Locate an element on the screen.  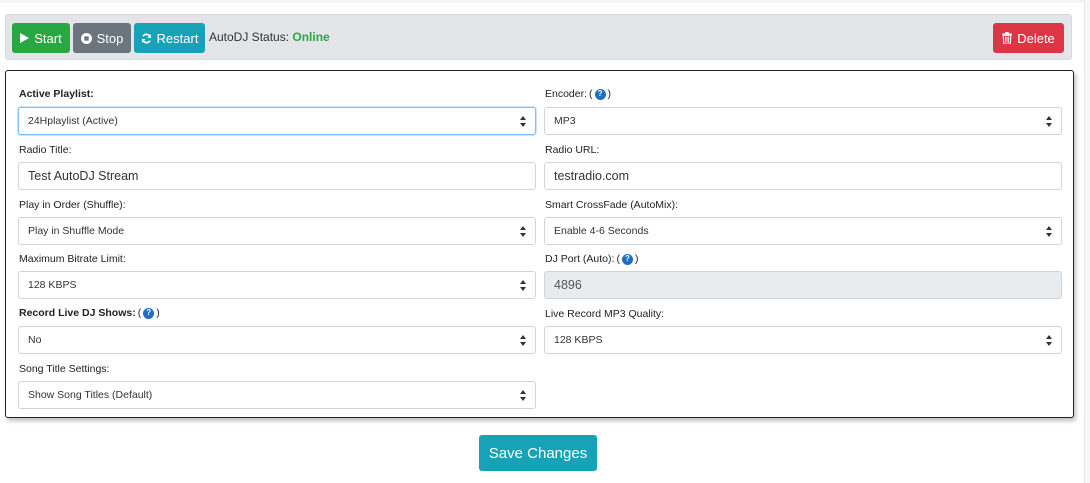
record-quality-select: 128 KBPS is located at coordinates (803, 340).